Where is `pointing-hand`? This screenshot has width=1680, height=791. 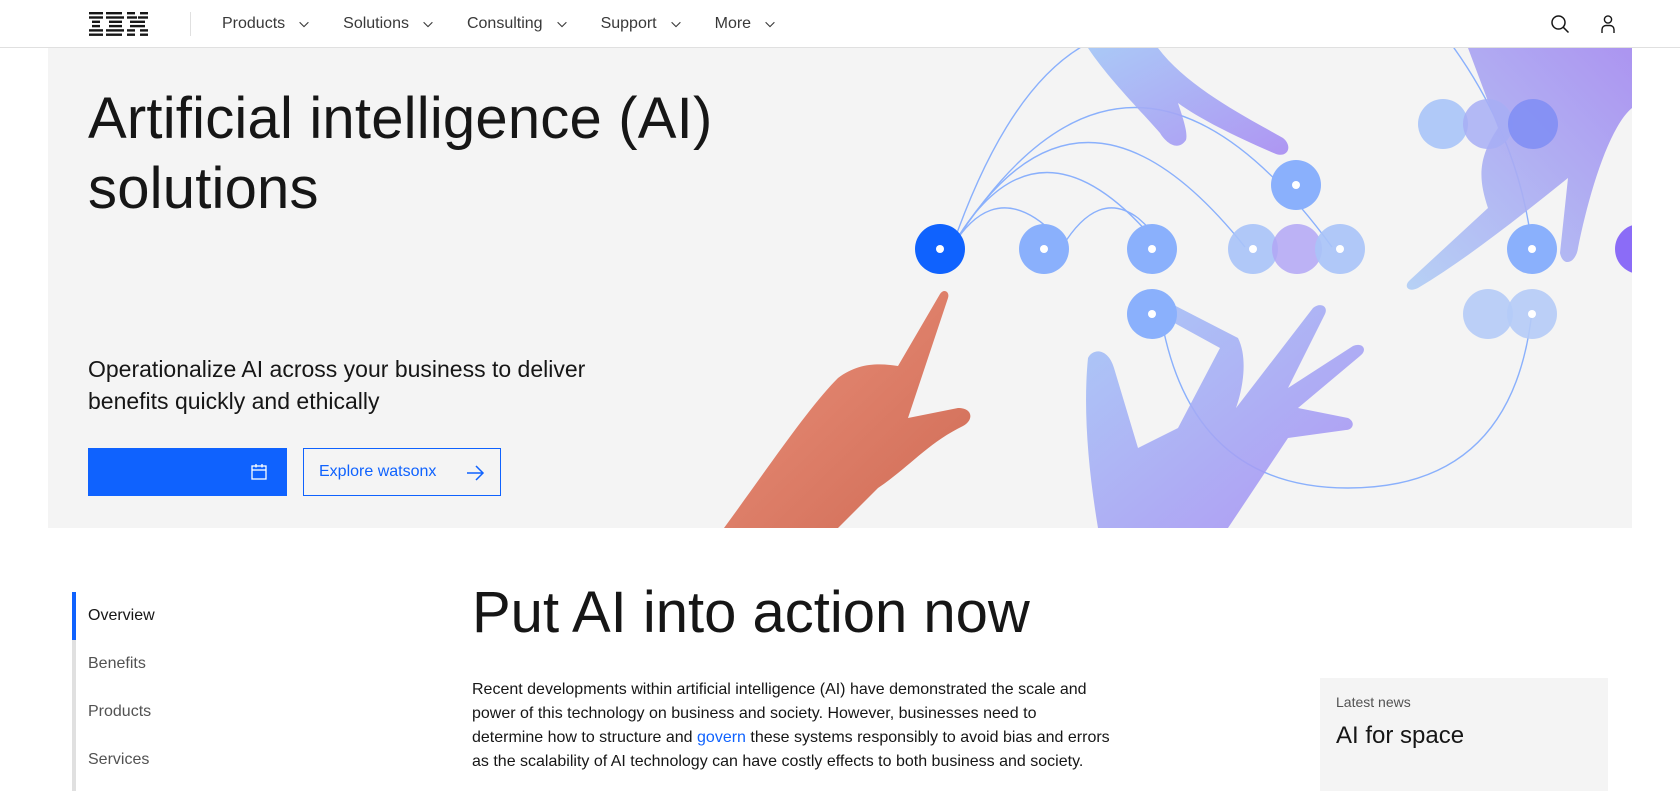
pointing-hand is located at coordinates (847, 409).